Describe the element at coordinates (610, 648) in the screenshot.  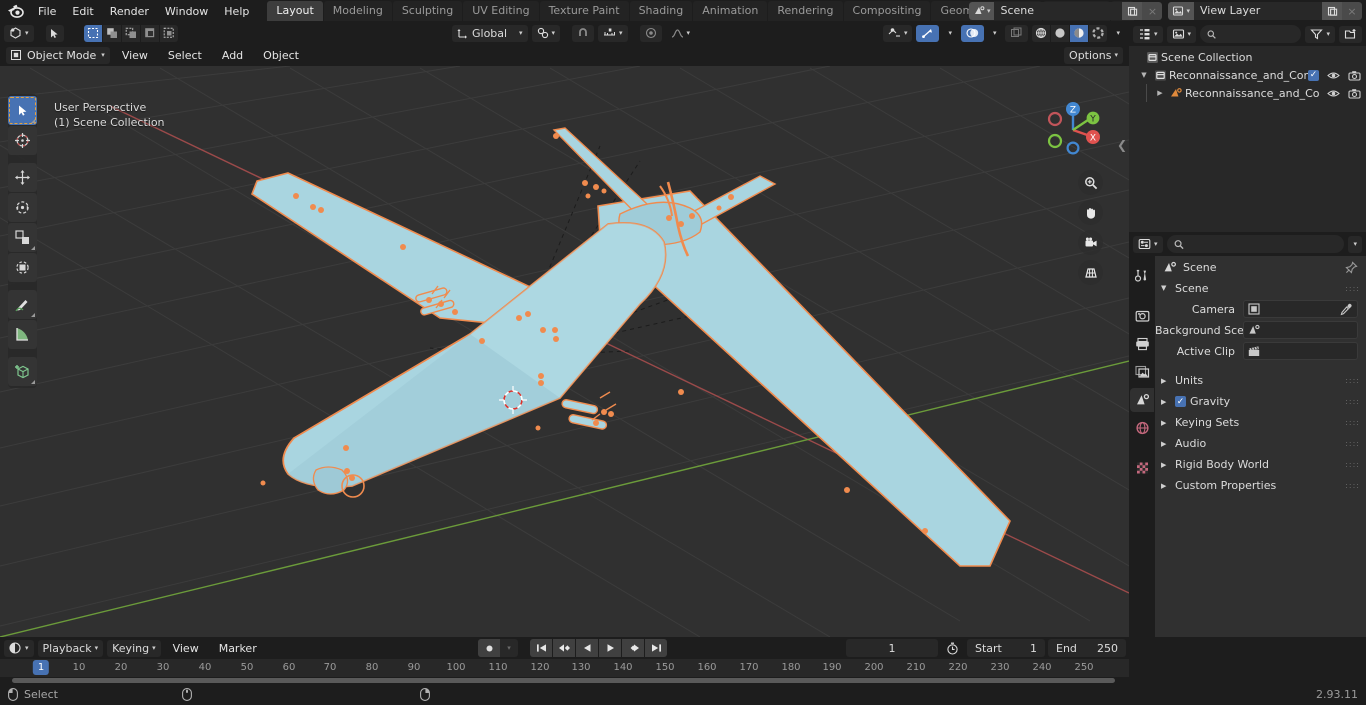
I see `play-icon` at that location.